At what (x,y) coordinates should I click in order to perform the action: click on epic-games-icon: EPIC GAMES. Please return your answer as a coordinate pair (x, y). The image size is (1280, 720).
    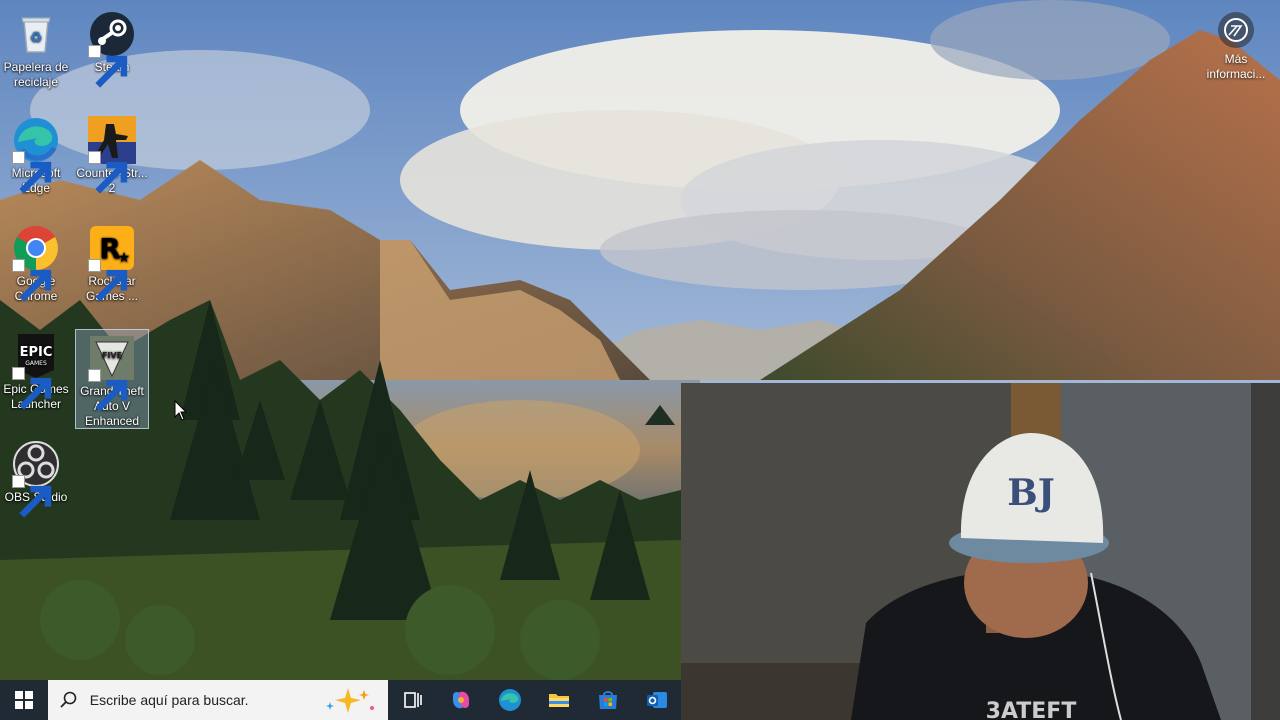
    Looking at the image, I should click on (36, 371).